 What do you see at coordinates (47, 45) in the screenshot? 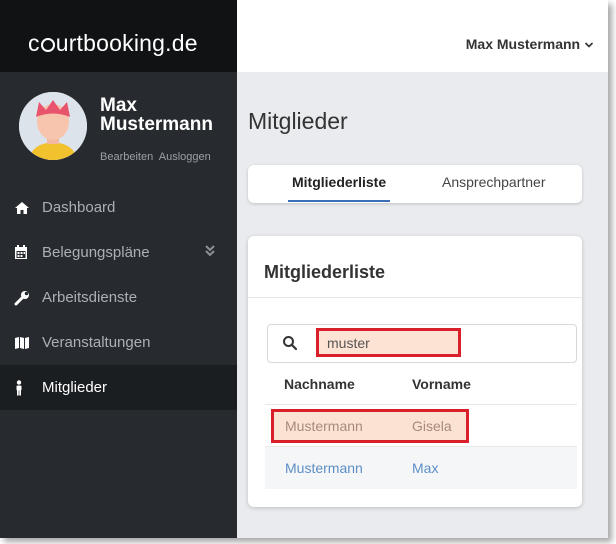
I see `tennis-ball-icon` at bounding box center [47, 45].